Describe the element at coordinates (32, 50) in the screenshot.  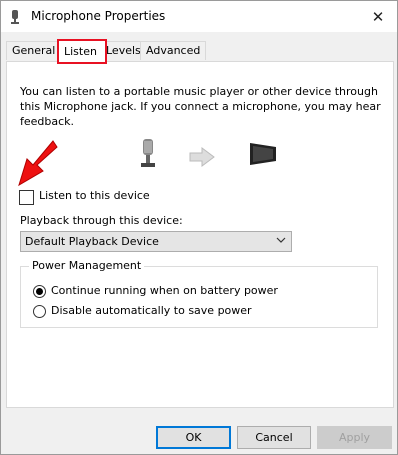
I see `tab-general: General` at that location.